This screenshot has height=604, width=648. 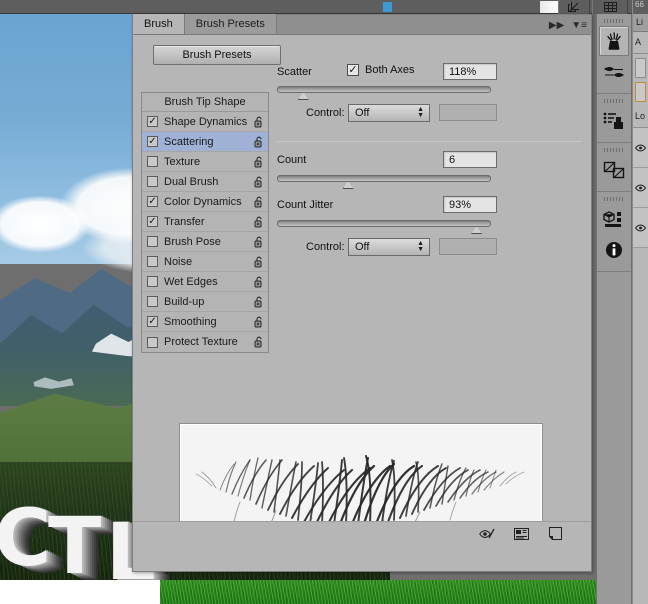 I want to click on toggle-brush-preview-icon, so click(x=487, y=534).